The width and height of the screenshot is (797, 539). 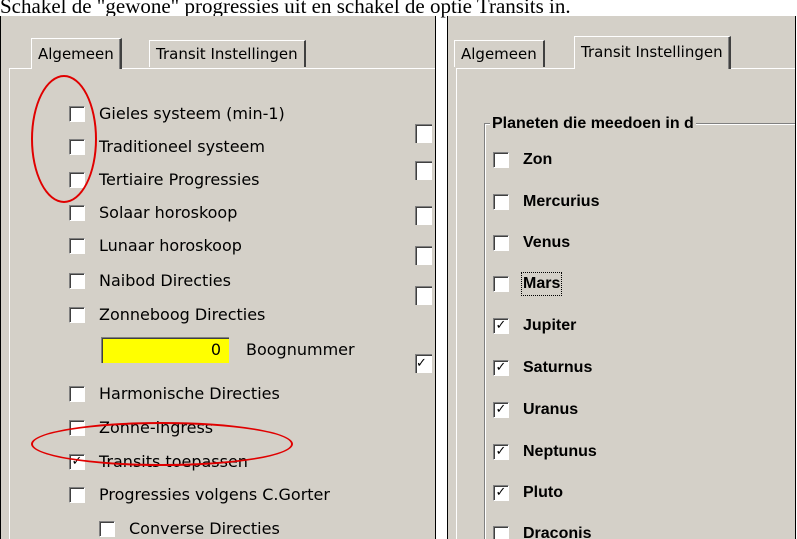 What do you see at coordinates (550, 325) in the screenshot?
I see `planet-label: Jupiter` at bounding box center [550, 325].